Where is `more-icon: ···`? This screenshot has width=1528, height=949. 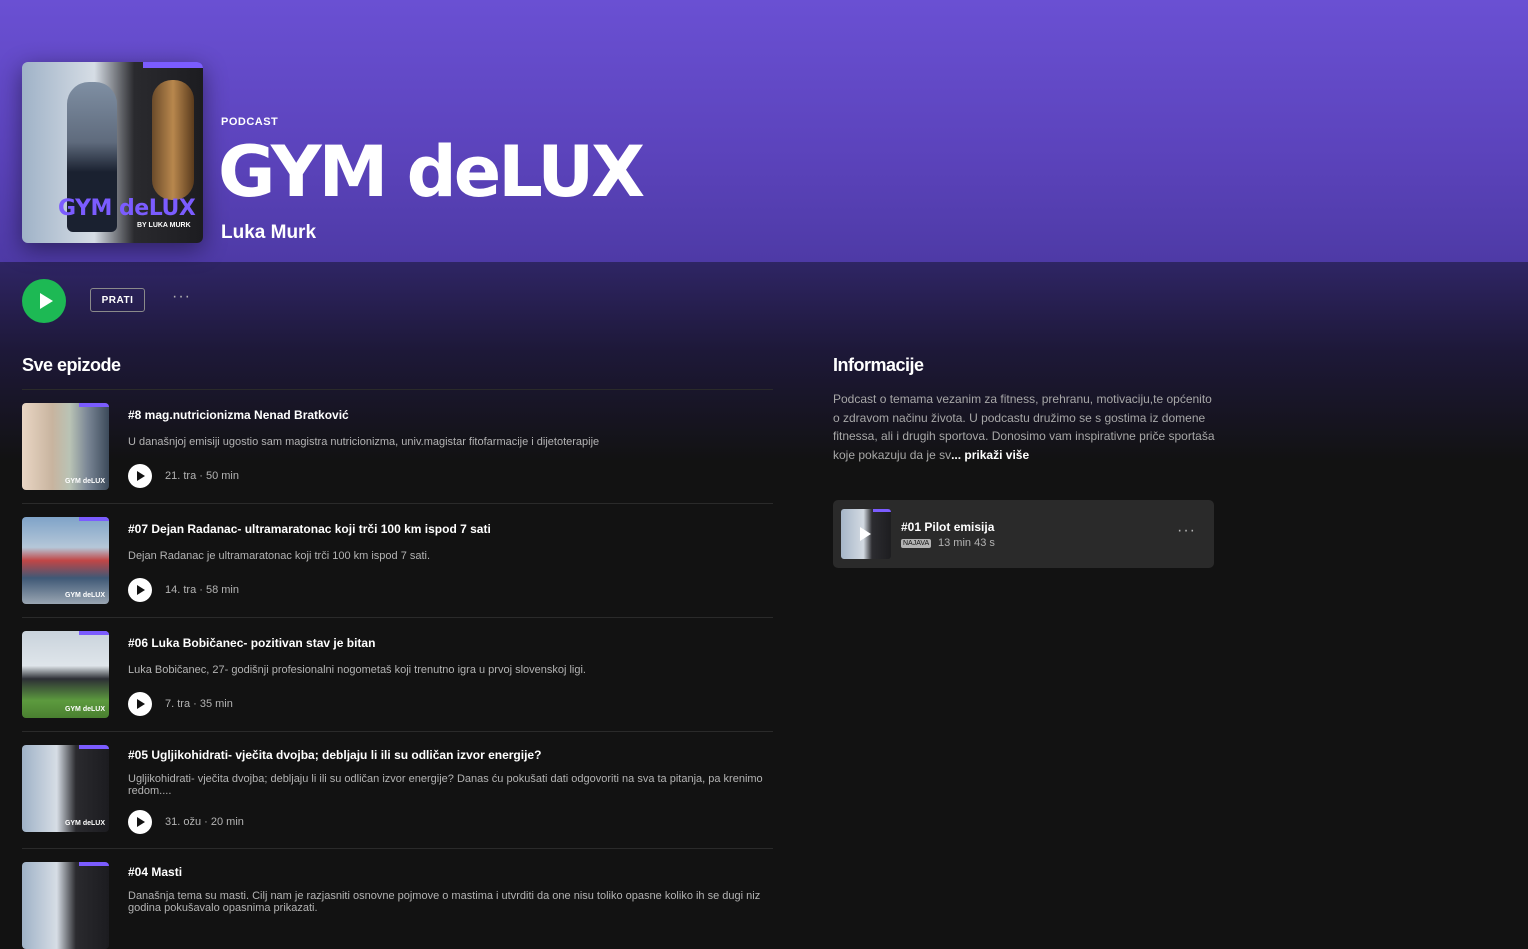
more-icon: ··· is located at coordinates (1186, 531).